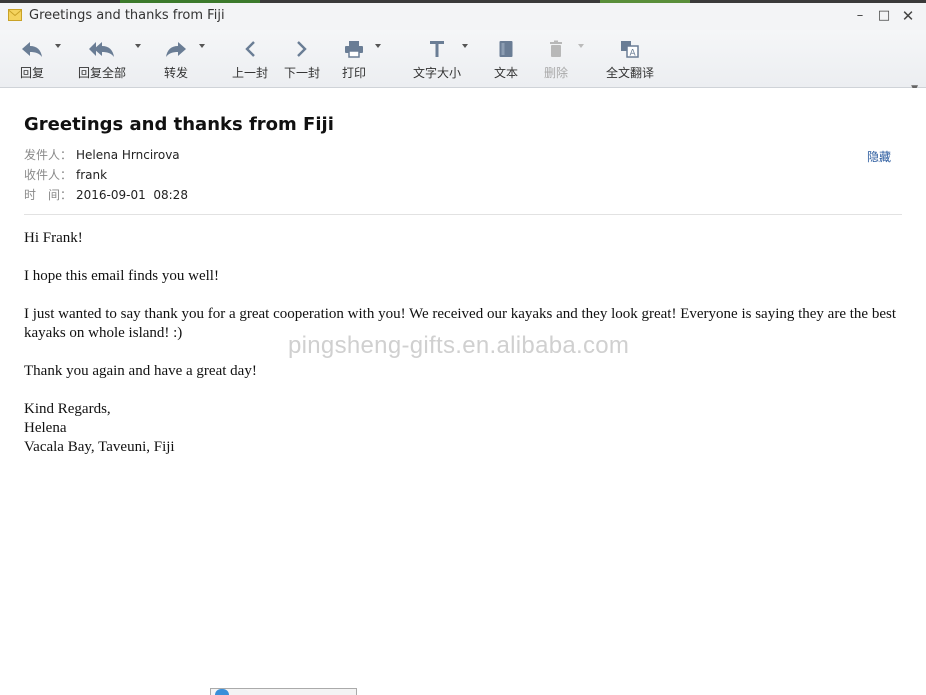  Describe the element at coordinates (121, 276) in the screenshot. I see `body-paragraph: I hope this email finds you well!` at that location.